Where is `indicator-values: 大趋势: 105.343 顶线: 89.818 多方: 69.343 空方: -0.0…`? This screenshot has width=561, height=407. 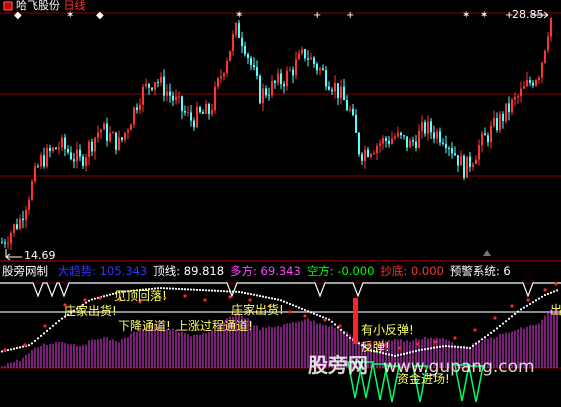 indicator-values: 大趋势: 105.343 顶线: 89.818 多方: 69.343 空方: -0.0… is located at coordinates (281, 271).